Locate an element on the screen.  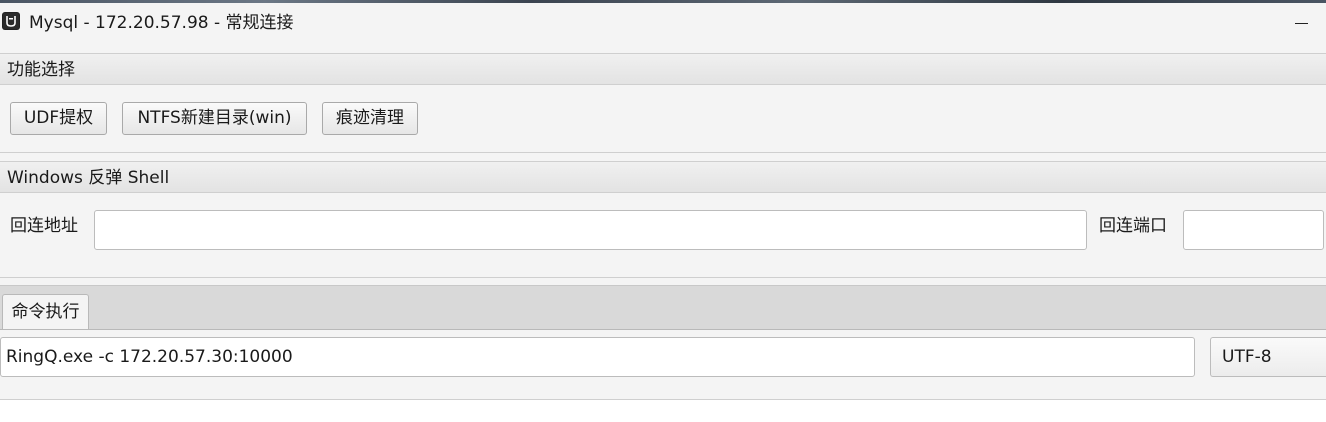
command-input: RingQ.exe -c 172.20.57.30:10000 is located at coordinates (597, 357).